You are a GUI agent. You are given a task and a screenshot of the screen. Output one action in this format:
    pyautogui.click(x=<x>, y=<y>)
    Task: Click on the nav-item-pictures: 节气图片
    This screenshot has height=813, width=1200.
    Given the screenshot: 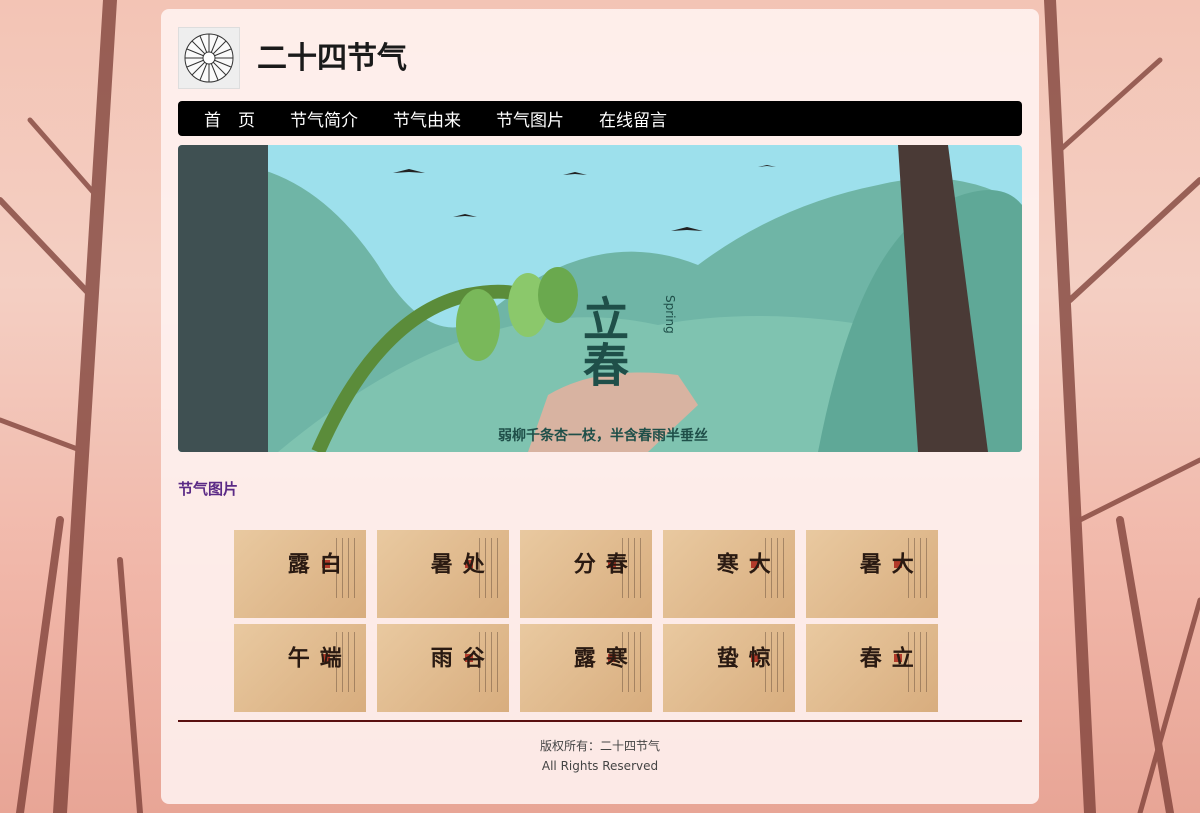 What is the action you would take?
    pyautogui.click(x=530, y=118)
    